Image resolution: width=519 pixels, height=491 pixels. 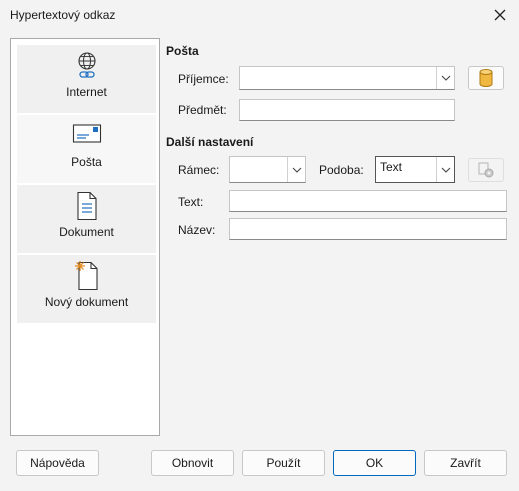 What do you see at coordinates (182, 51) in the screenshot?
I see `mail-section-title: Pošta` at bounding box center [182, 51].